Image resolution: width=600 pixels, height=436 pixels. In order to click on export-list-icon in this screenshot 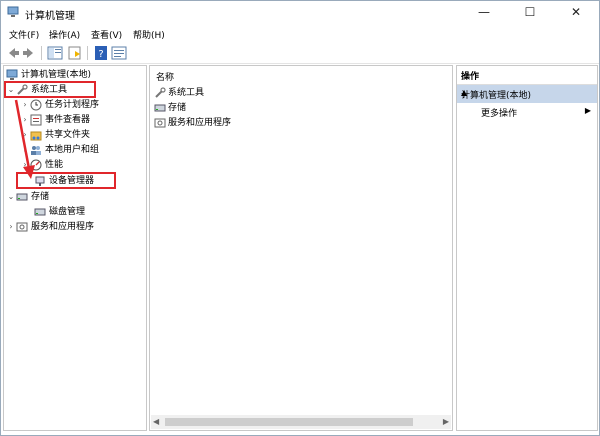, I will do `click(75, 53)`.